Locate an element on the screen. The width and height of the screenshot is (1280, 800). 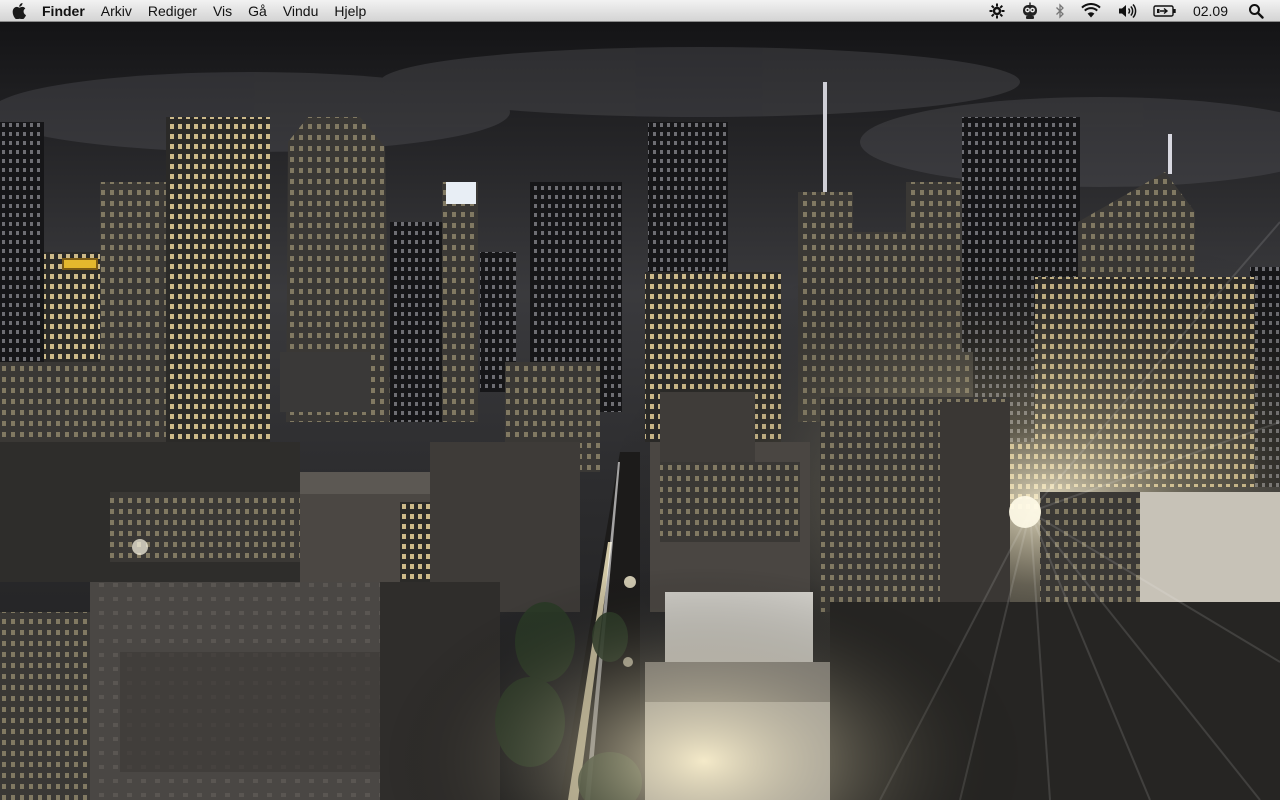
spotlight-search-icon is located at coordinates (1256, 11).